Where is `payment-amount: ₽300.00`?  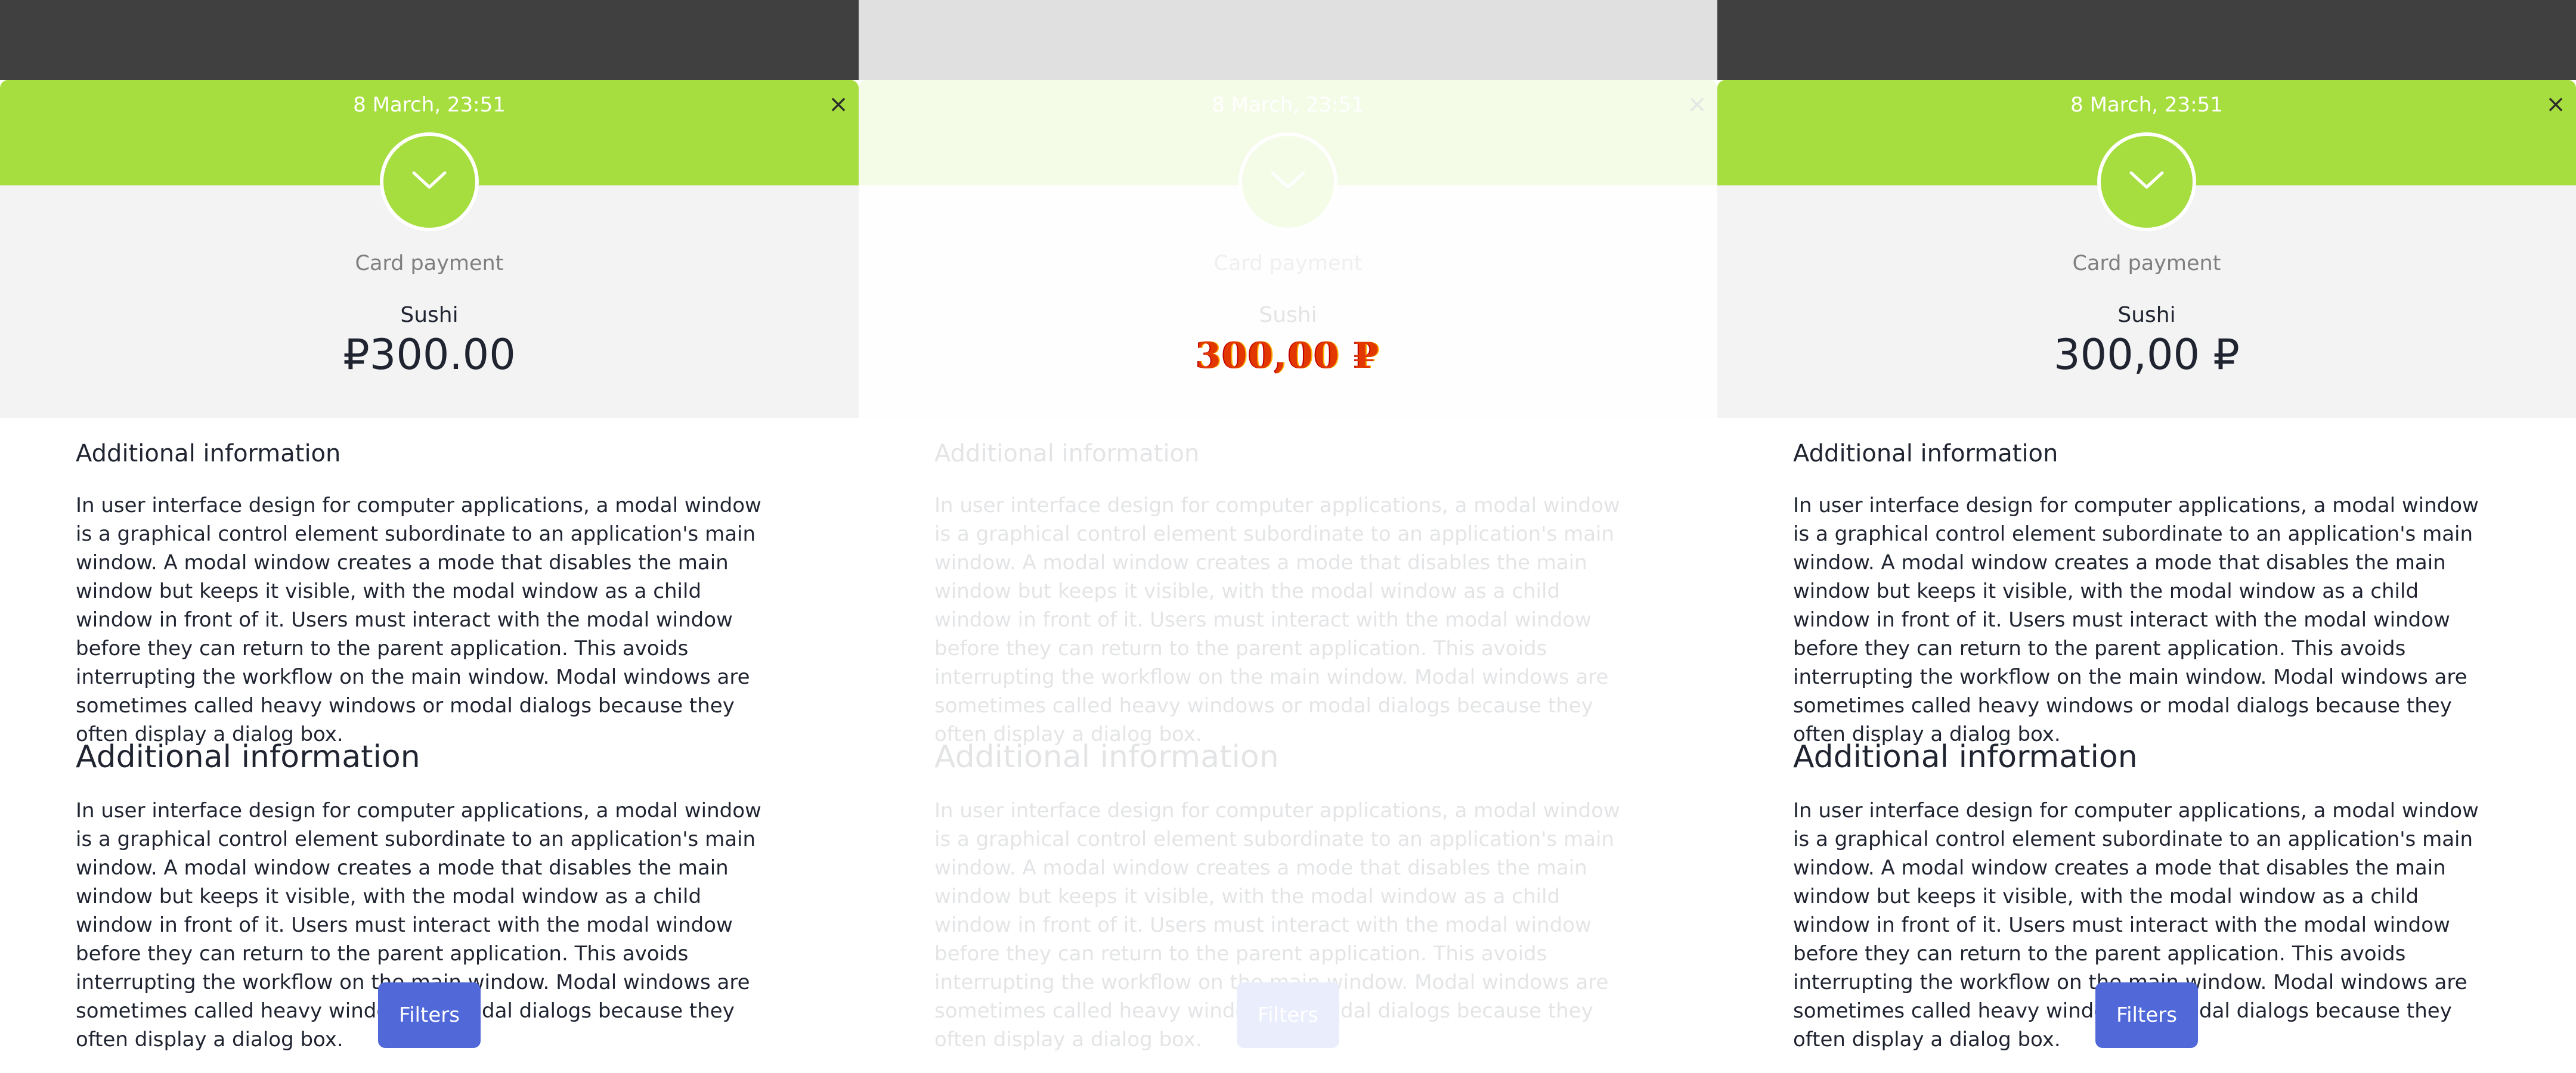
payment-amount: ₽300.00 is located at coordinates (429, 354).